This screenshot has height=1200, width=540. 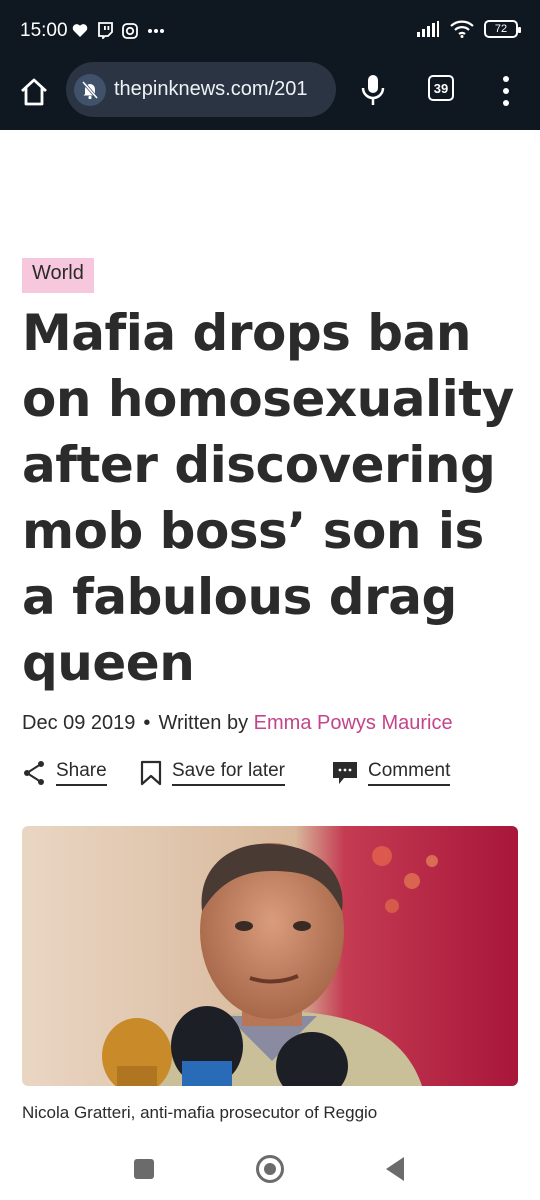 What do you see at coordinates (118, 30) in the screenshot?
I see `notification-icons` at bounding box center [118, 30].